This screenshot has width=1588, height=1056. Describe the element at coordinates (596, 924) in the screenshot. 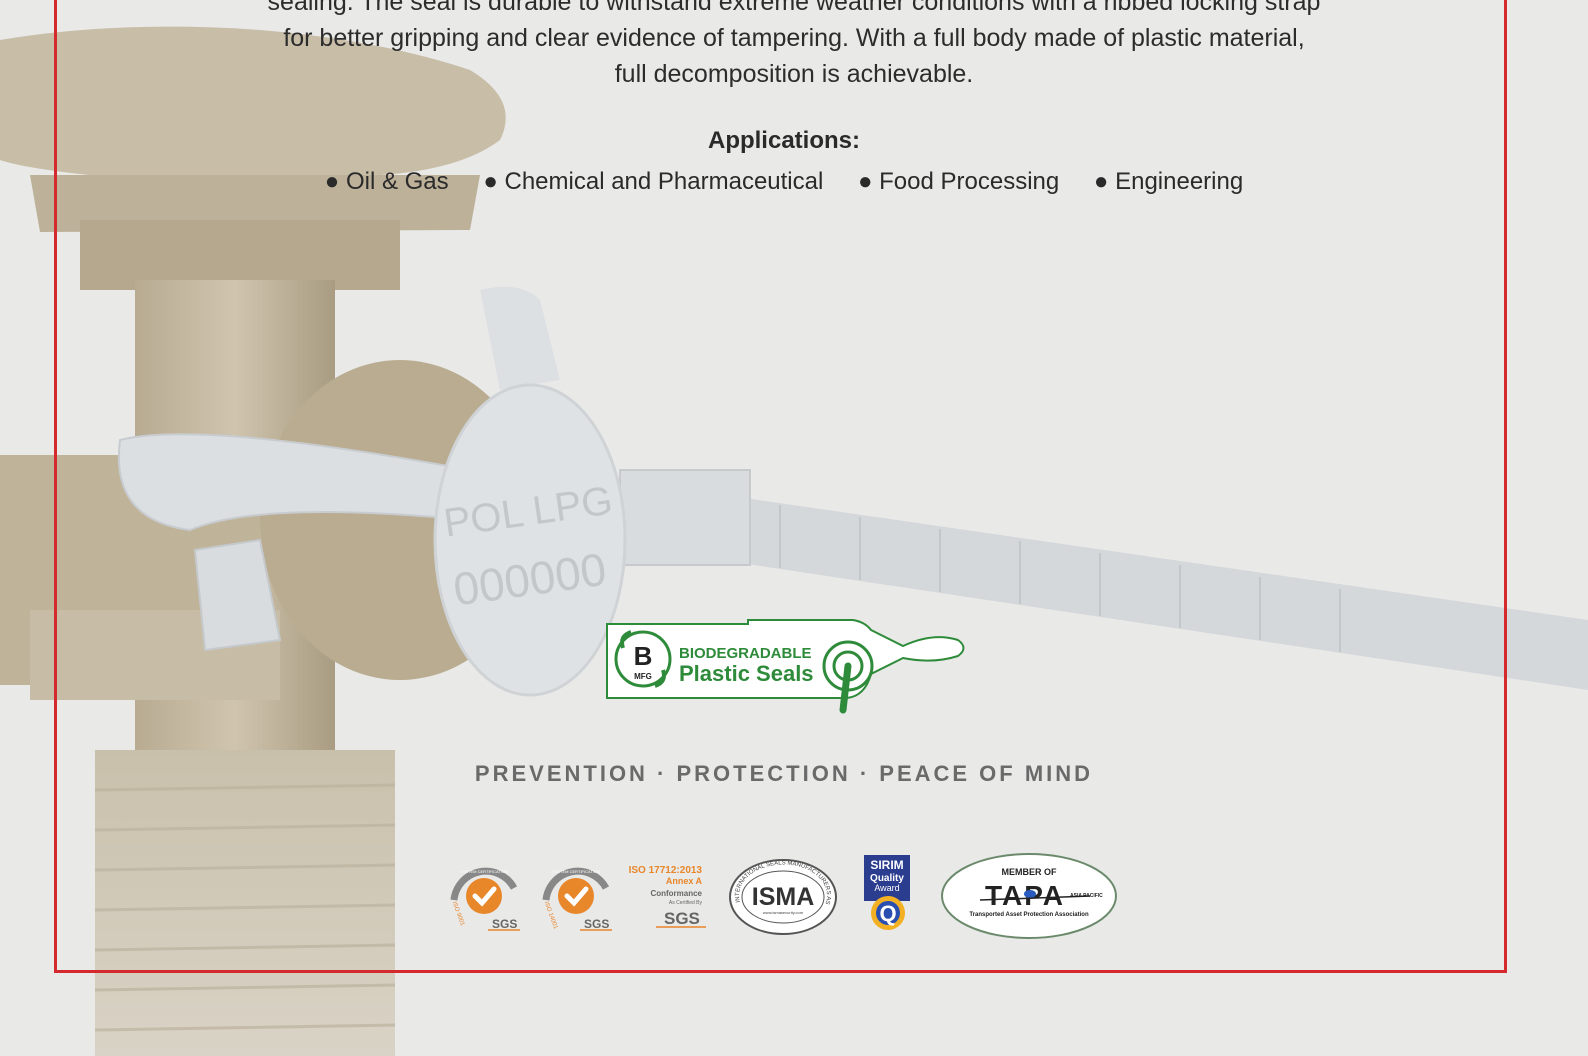

I see `sgs2-brand: SGS` at that location.